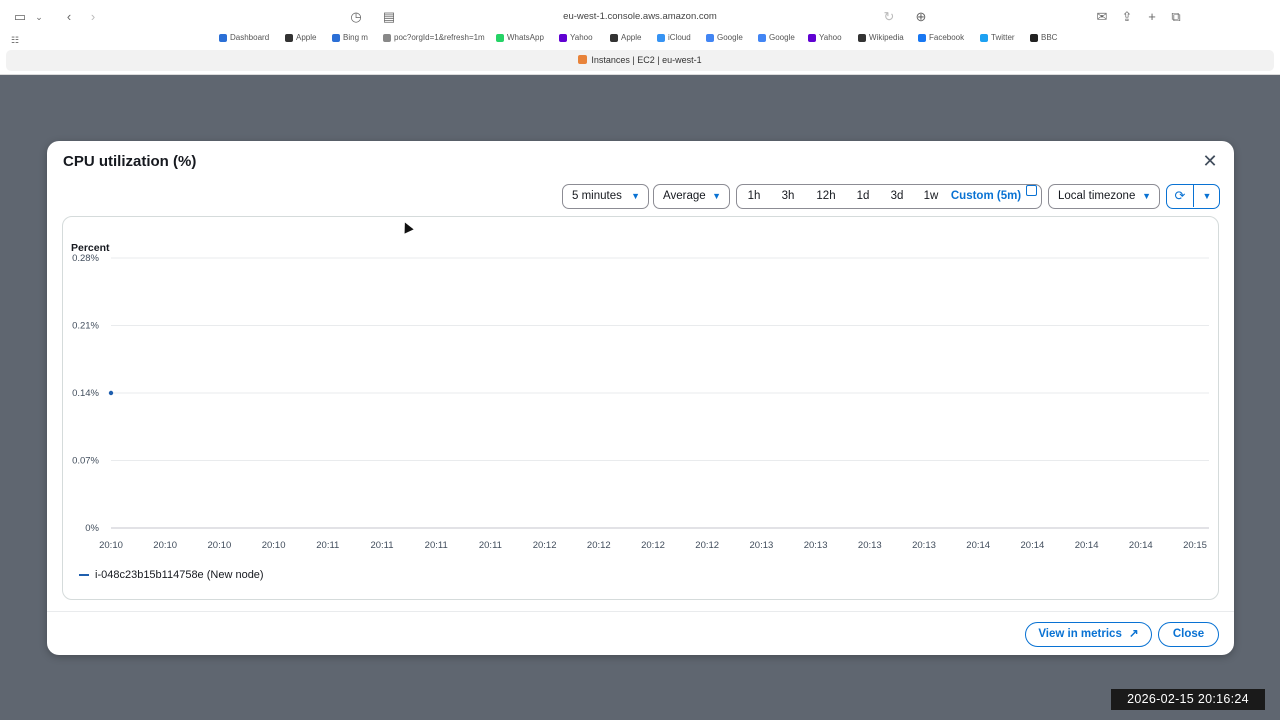  I want to click on tabs-overview-icon: ⧉, so click(1176, 17).